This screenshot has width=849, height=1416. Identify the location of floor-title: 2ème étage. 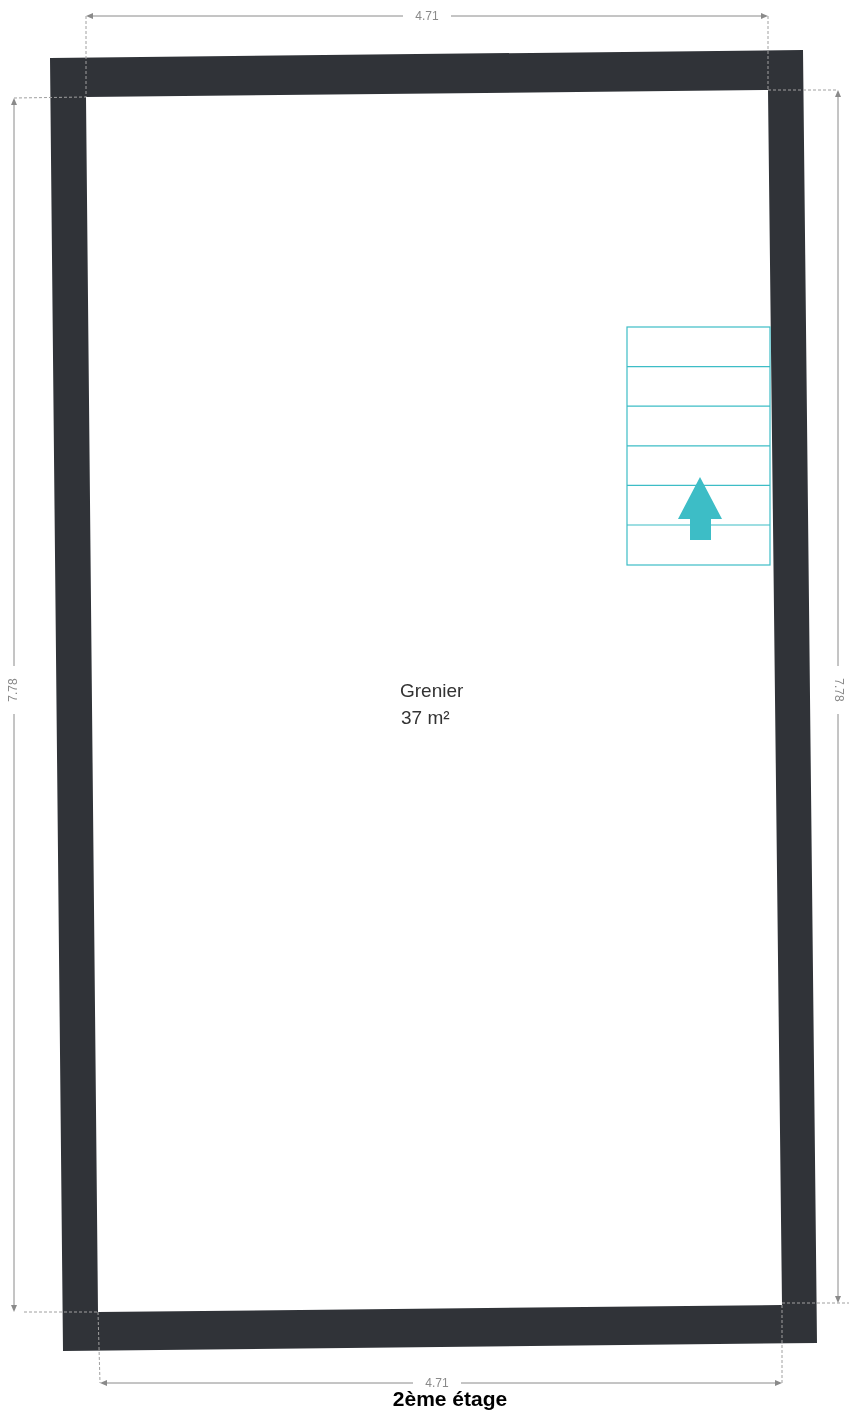
(450, 1398).